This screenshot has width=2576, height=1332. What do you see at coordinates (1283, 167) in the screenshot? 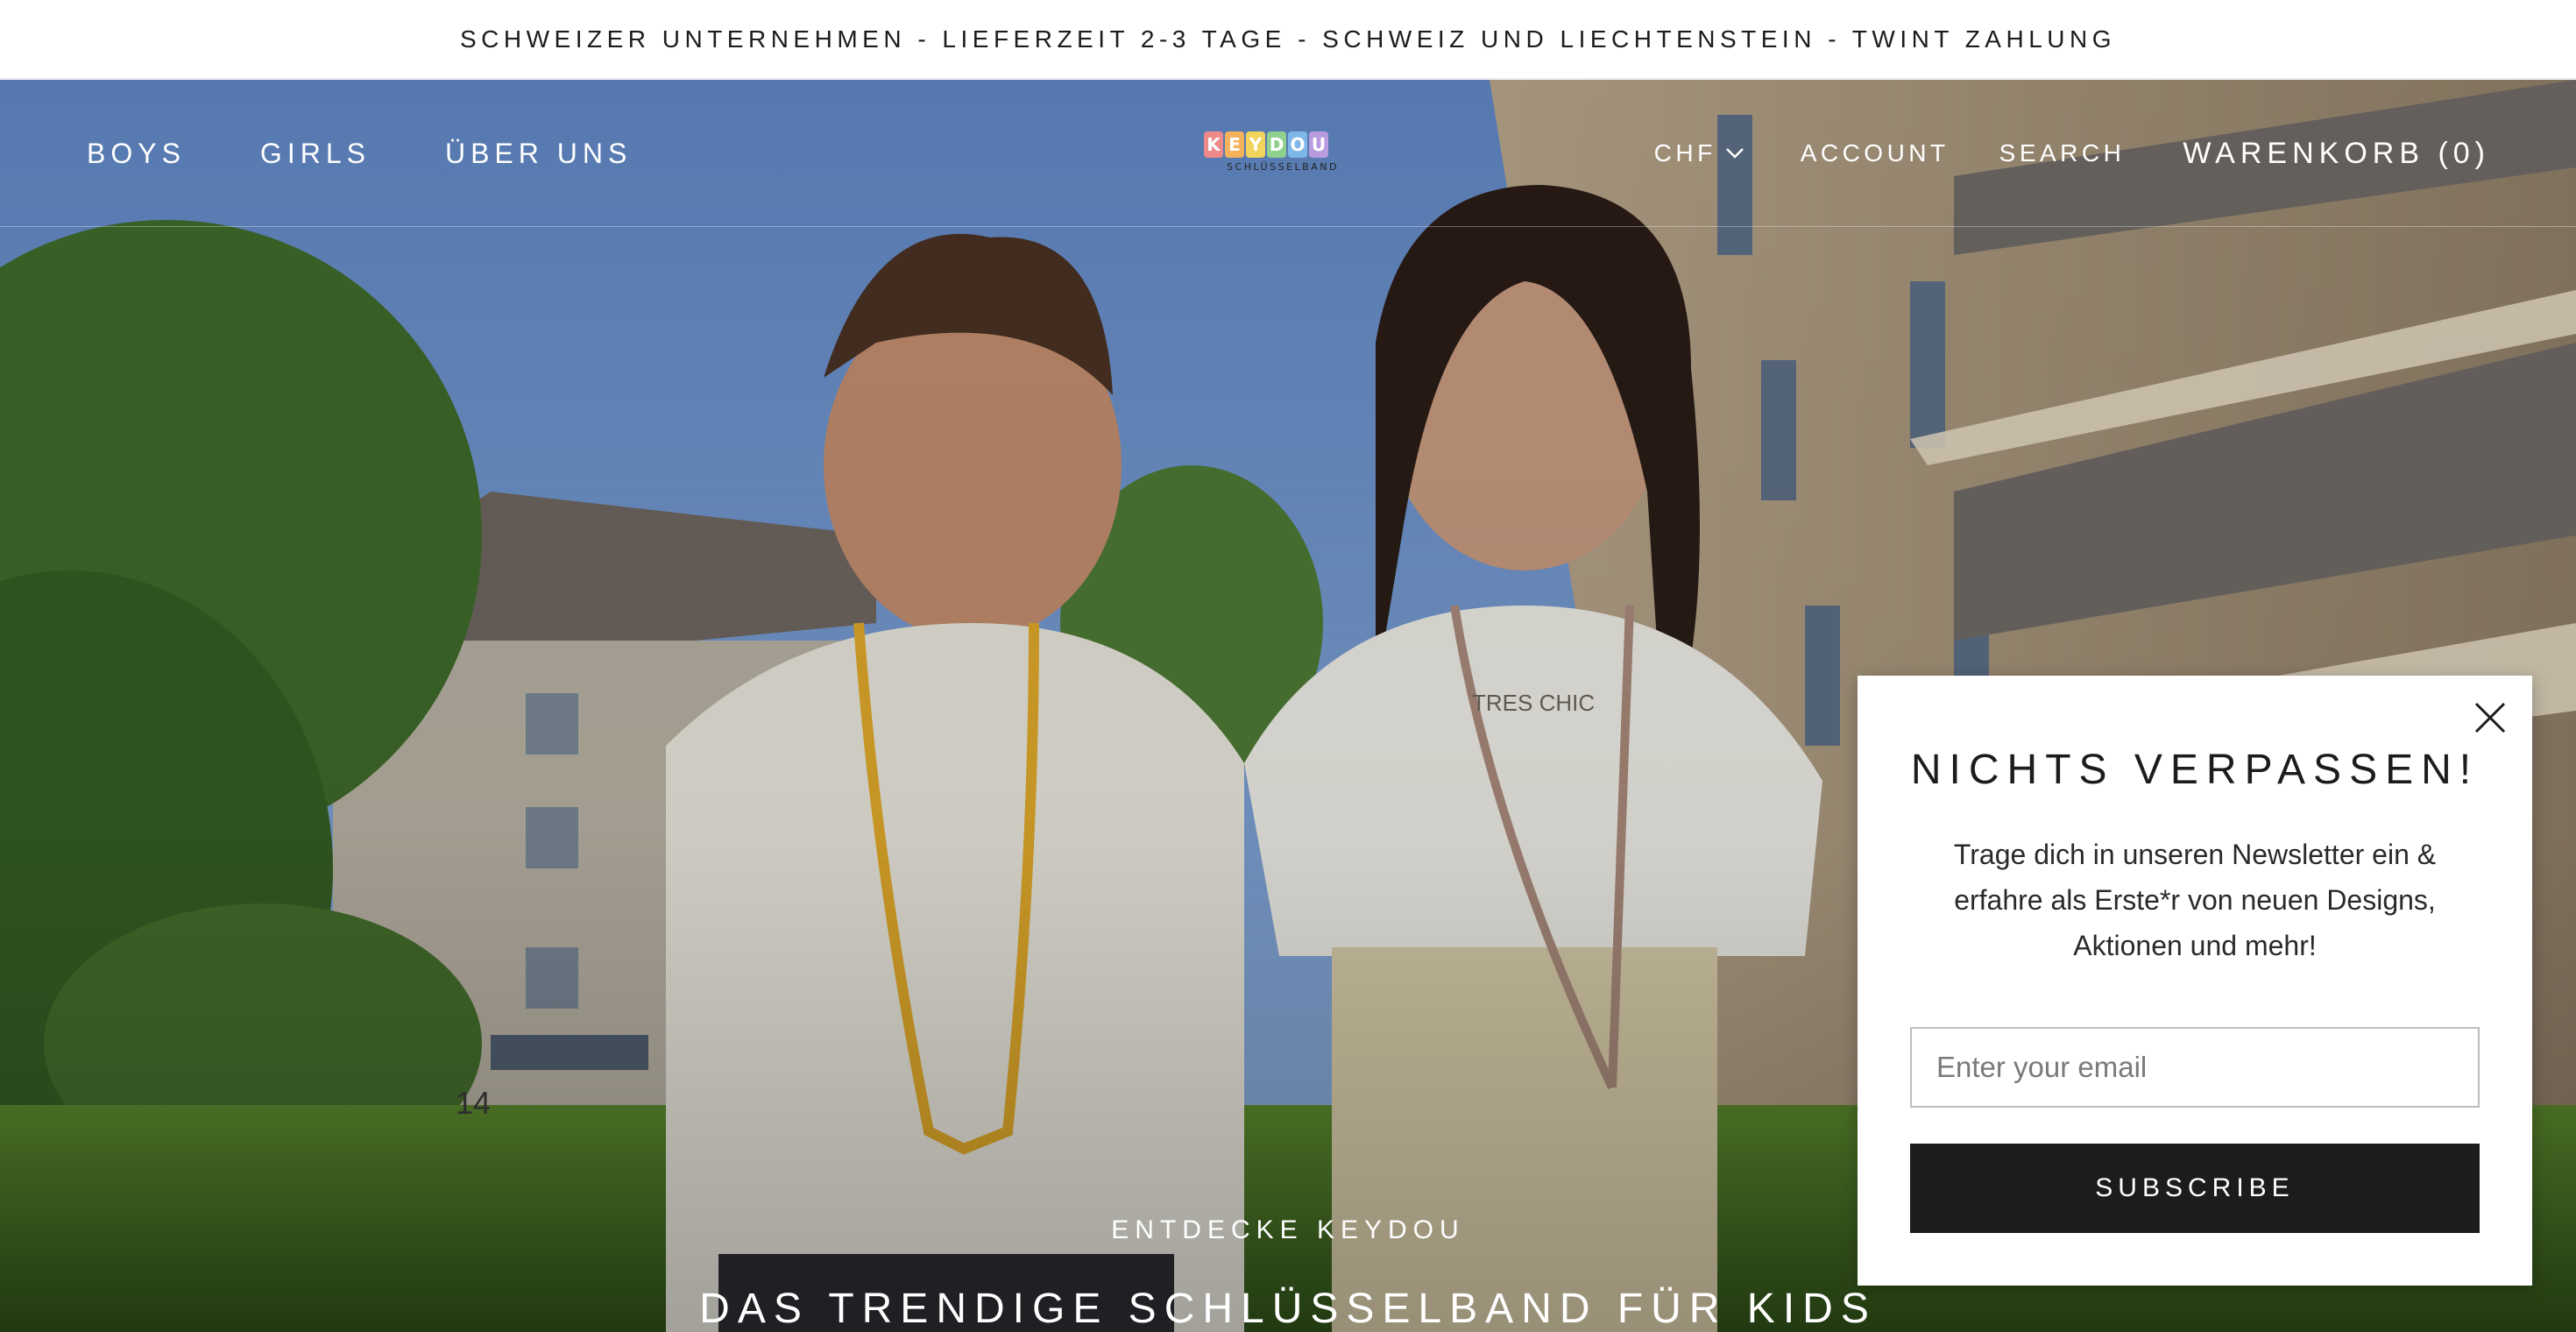
I see `logo-subtitle: SCHLÜSSELBAND` at bounding box center [1283, 167].